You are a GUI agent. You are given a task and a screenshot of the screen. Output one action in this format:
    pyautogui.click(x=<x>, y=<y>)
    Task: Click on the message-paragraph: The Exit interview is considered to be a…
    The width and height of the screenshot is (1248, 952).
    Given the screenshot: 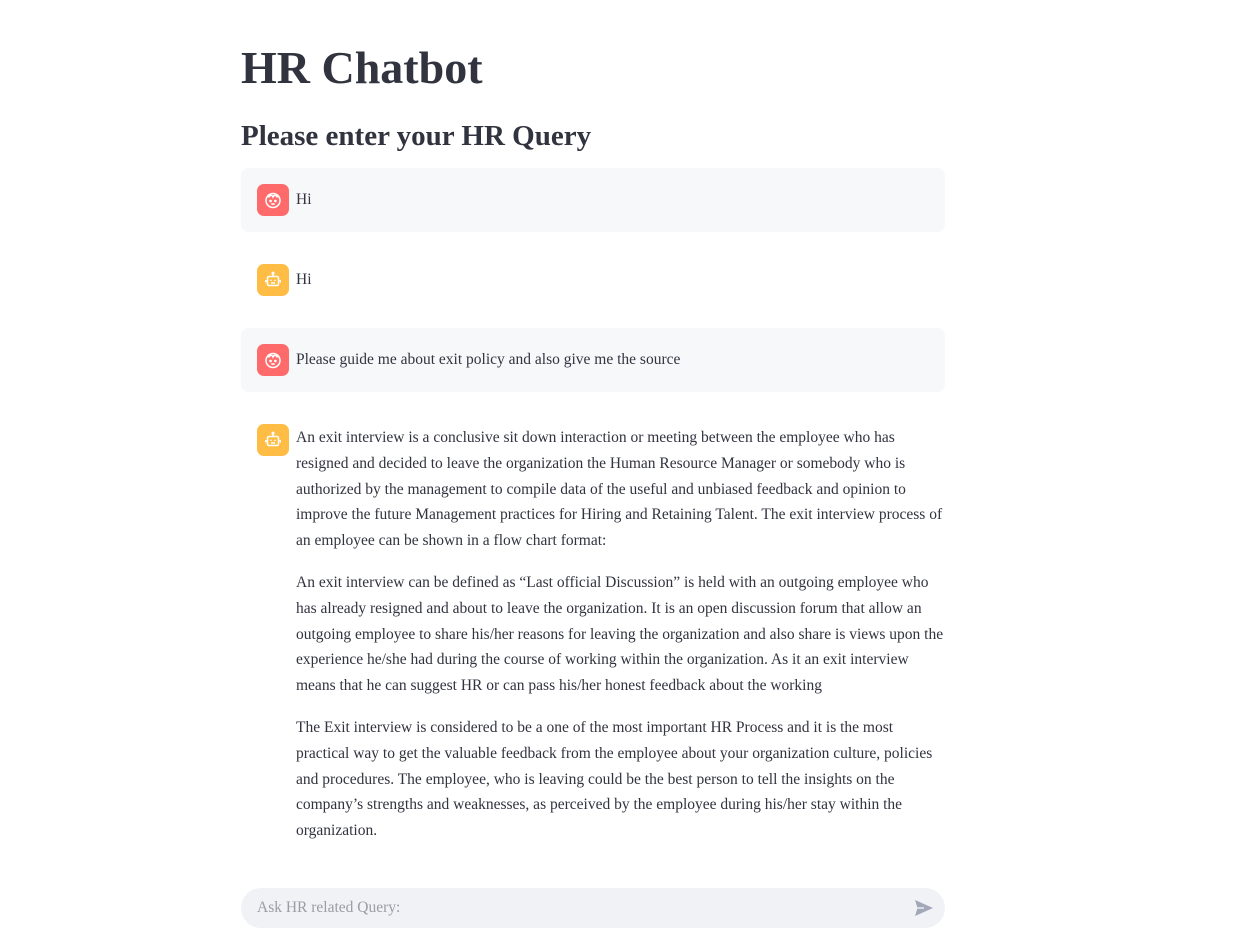 What is the action you would take?
    pyautogui.click(x=614, y=779)
    